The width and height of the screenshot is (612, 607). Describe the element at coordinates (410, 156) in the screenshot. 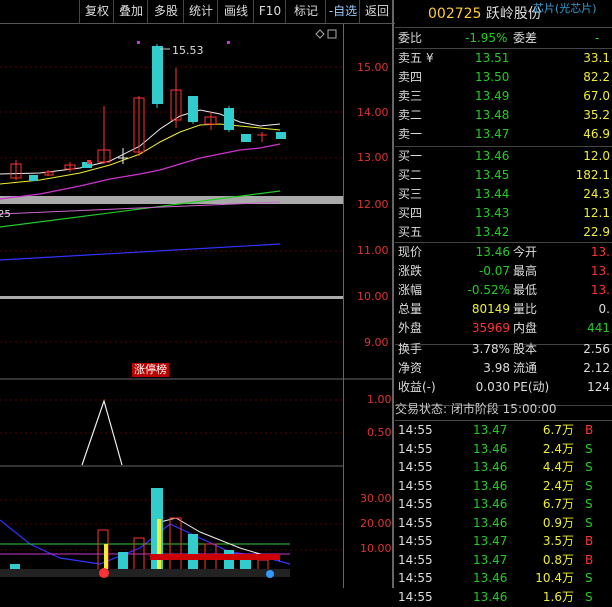

I see `bid-label: 买一` at that location.